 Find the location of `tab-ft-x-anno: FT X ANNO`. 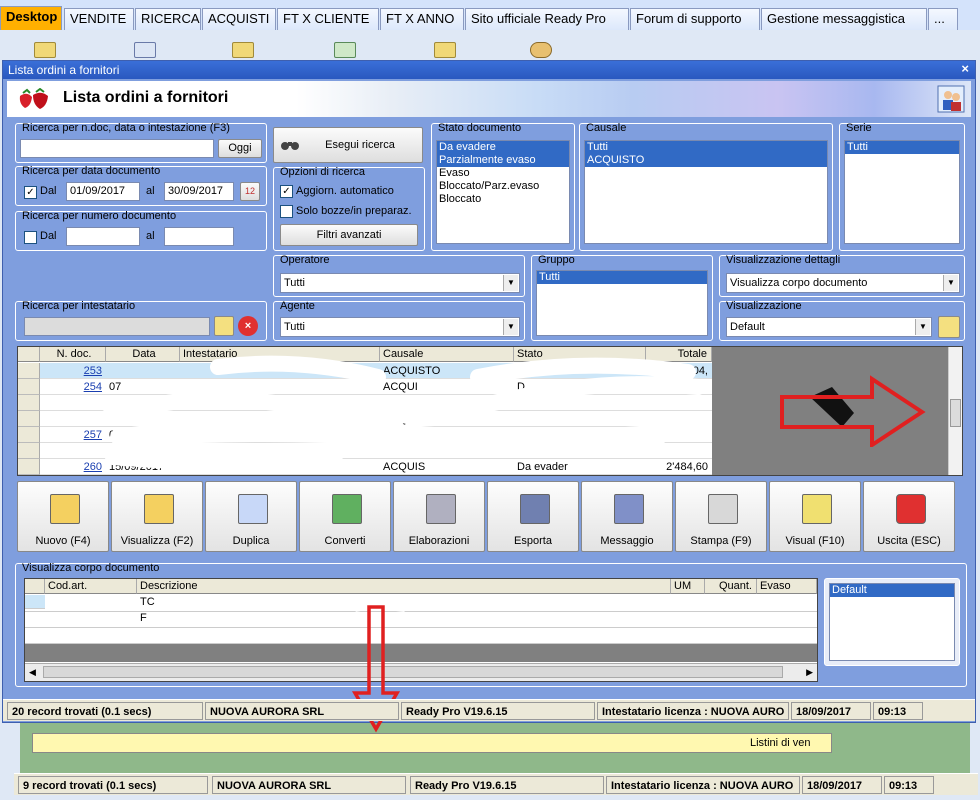

tab-ft-x-anno: FT X ANNO is located at coordinates (422, 19).